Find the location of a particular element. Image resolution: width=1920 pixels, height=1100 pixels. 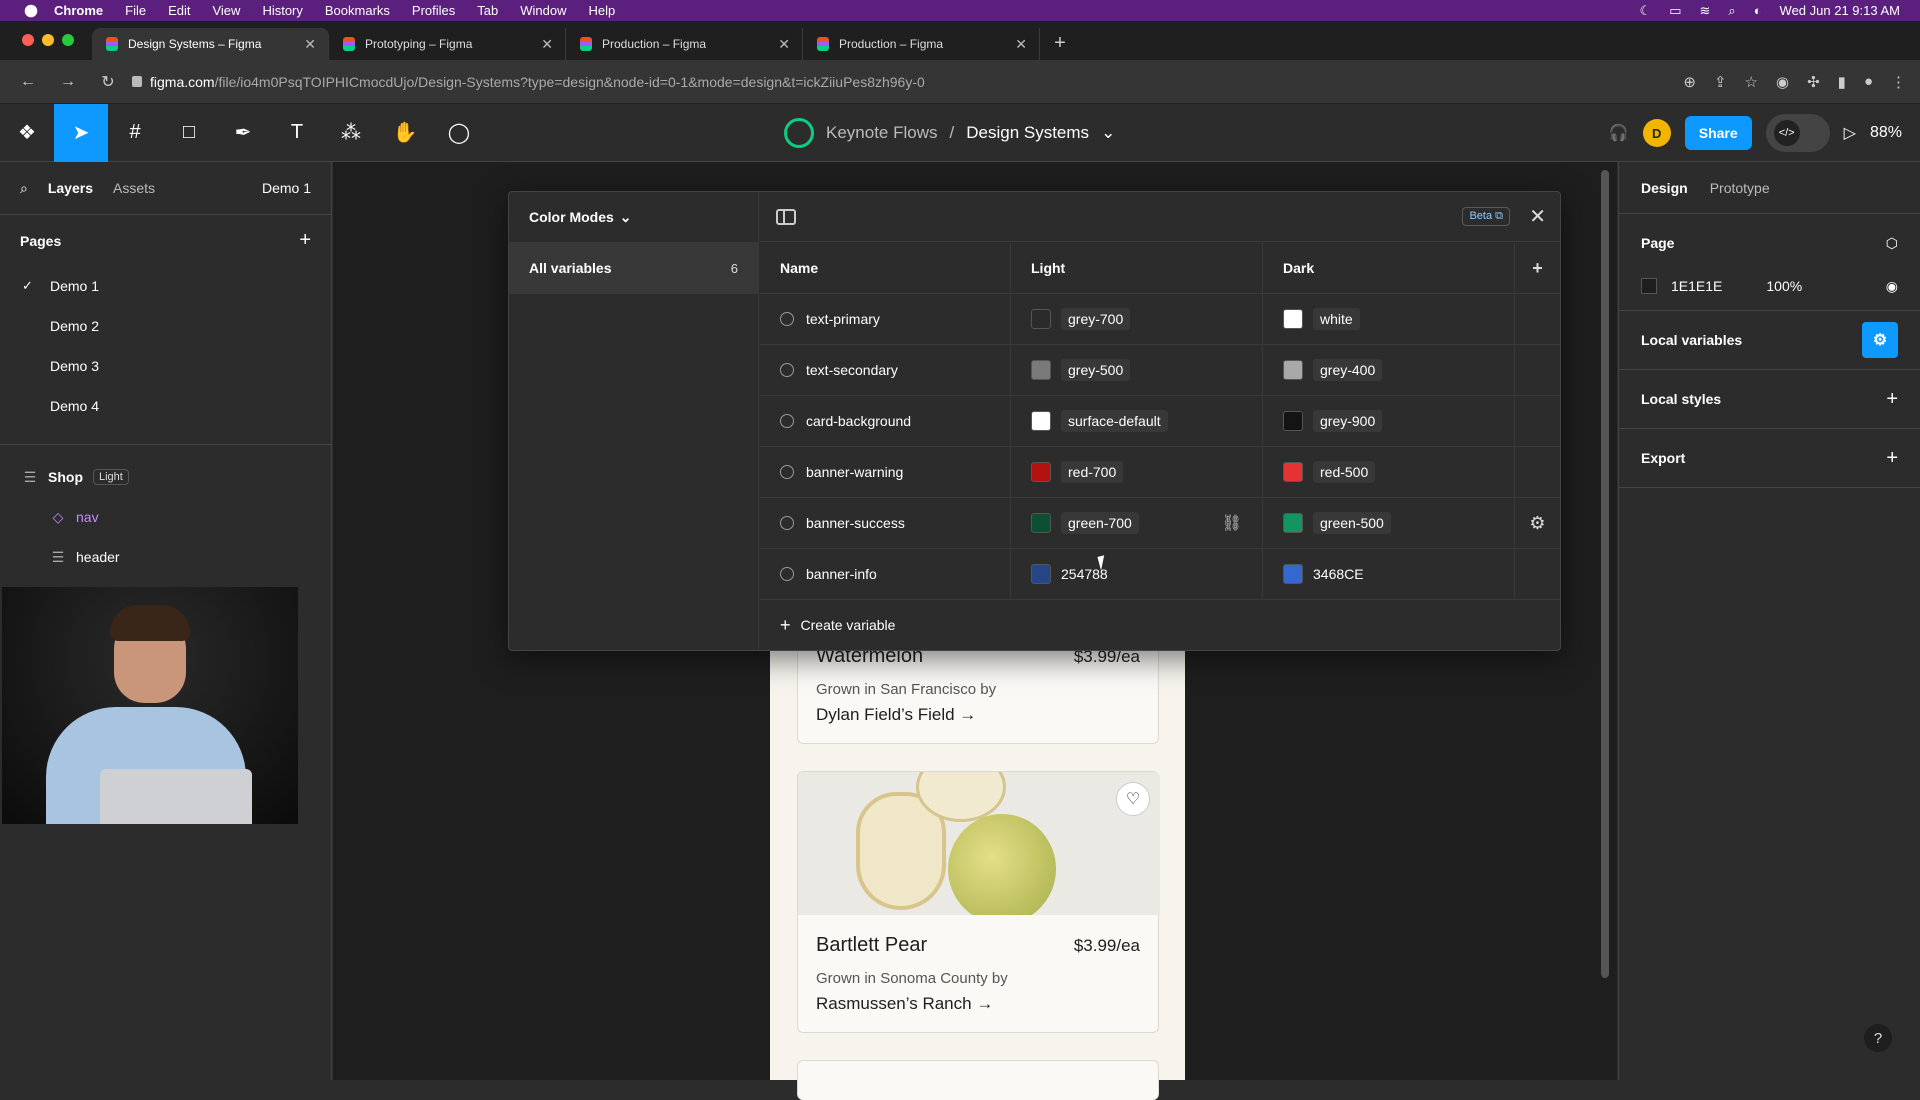

variable-name-cell: text-secondary is located at coordinates (885, 370).